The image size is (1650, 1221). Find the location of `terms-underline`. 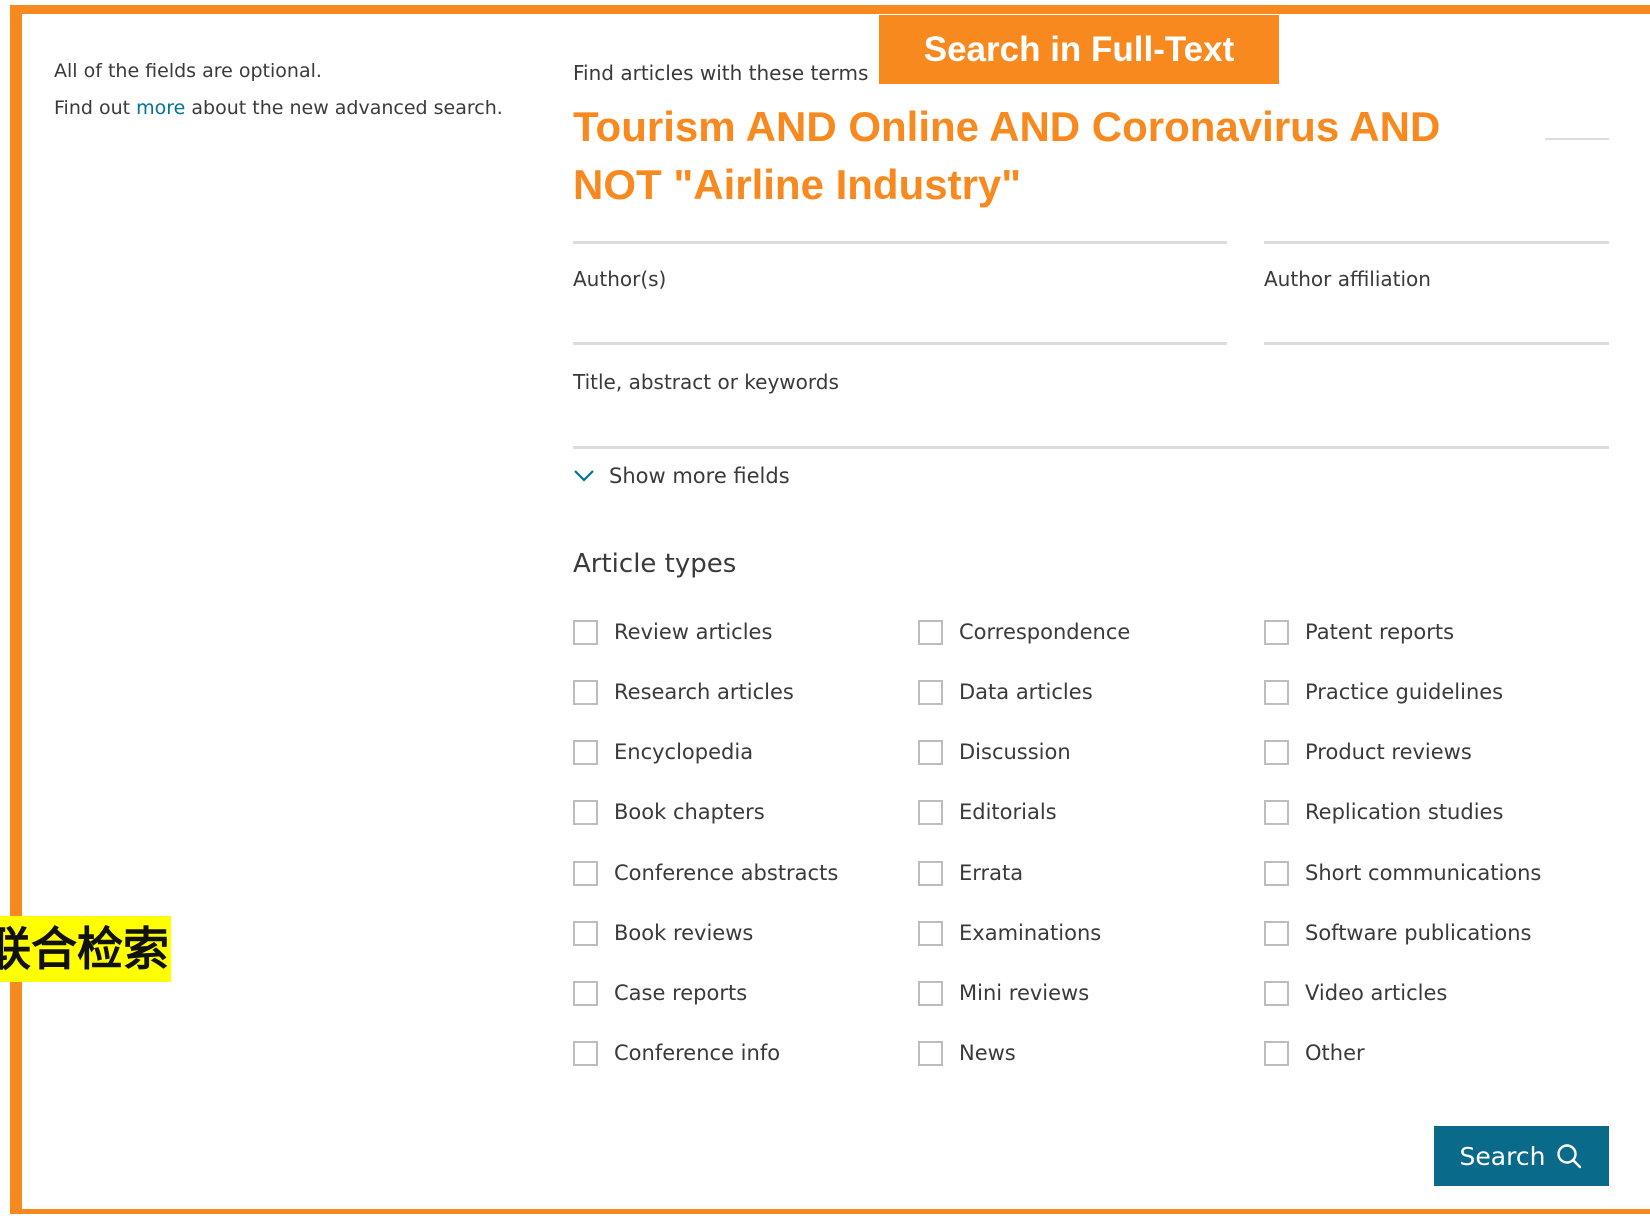

terms-underline is located at coordinates (1577, 139).